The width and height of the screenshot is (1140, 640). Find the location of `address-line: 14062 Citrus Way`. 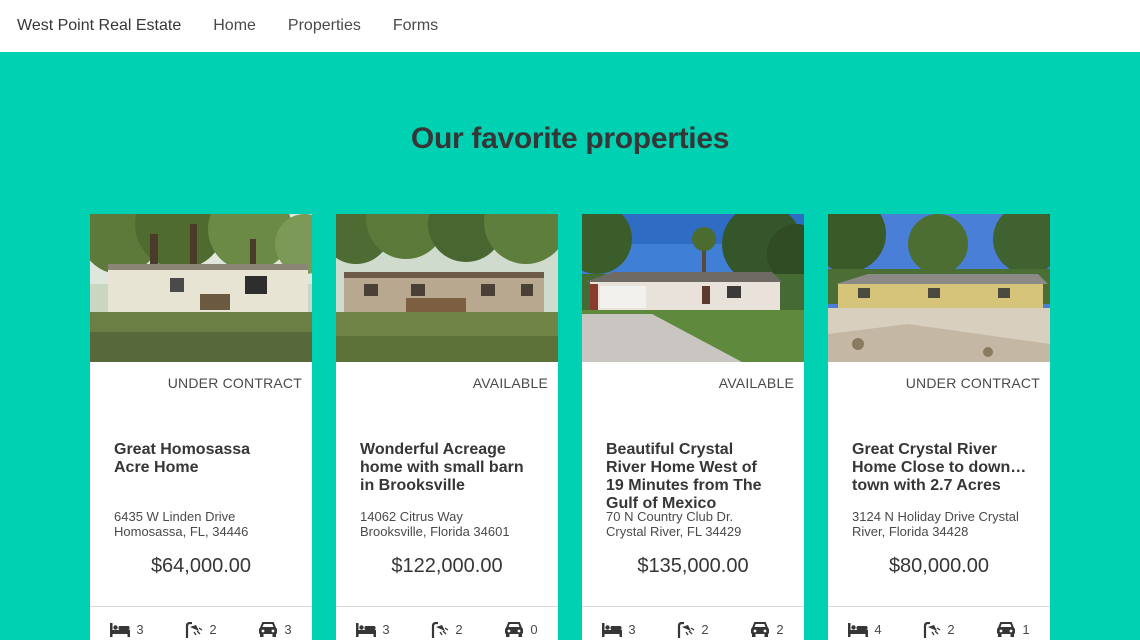

address-line: 14062 Citrus Way is located at coordinates (411, 516).